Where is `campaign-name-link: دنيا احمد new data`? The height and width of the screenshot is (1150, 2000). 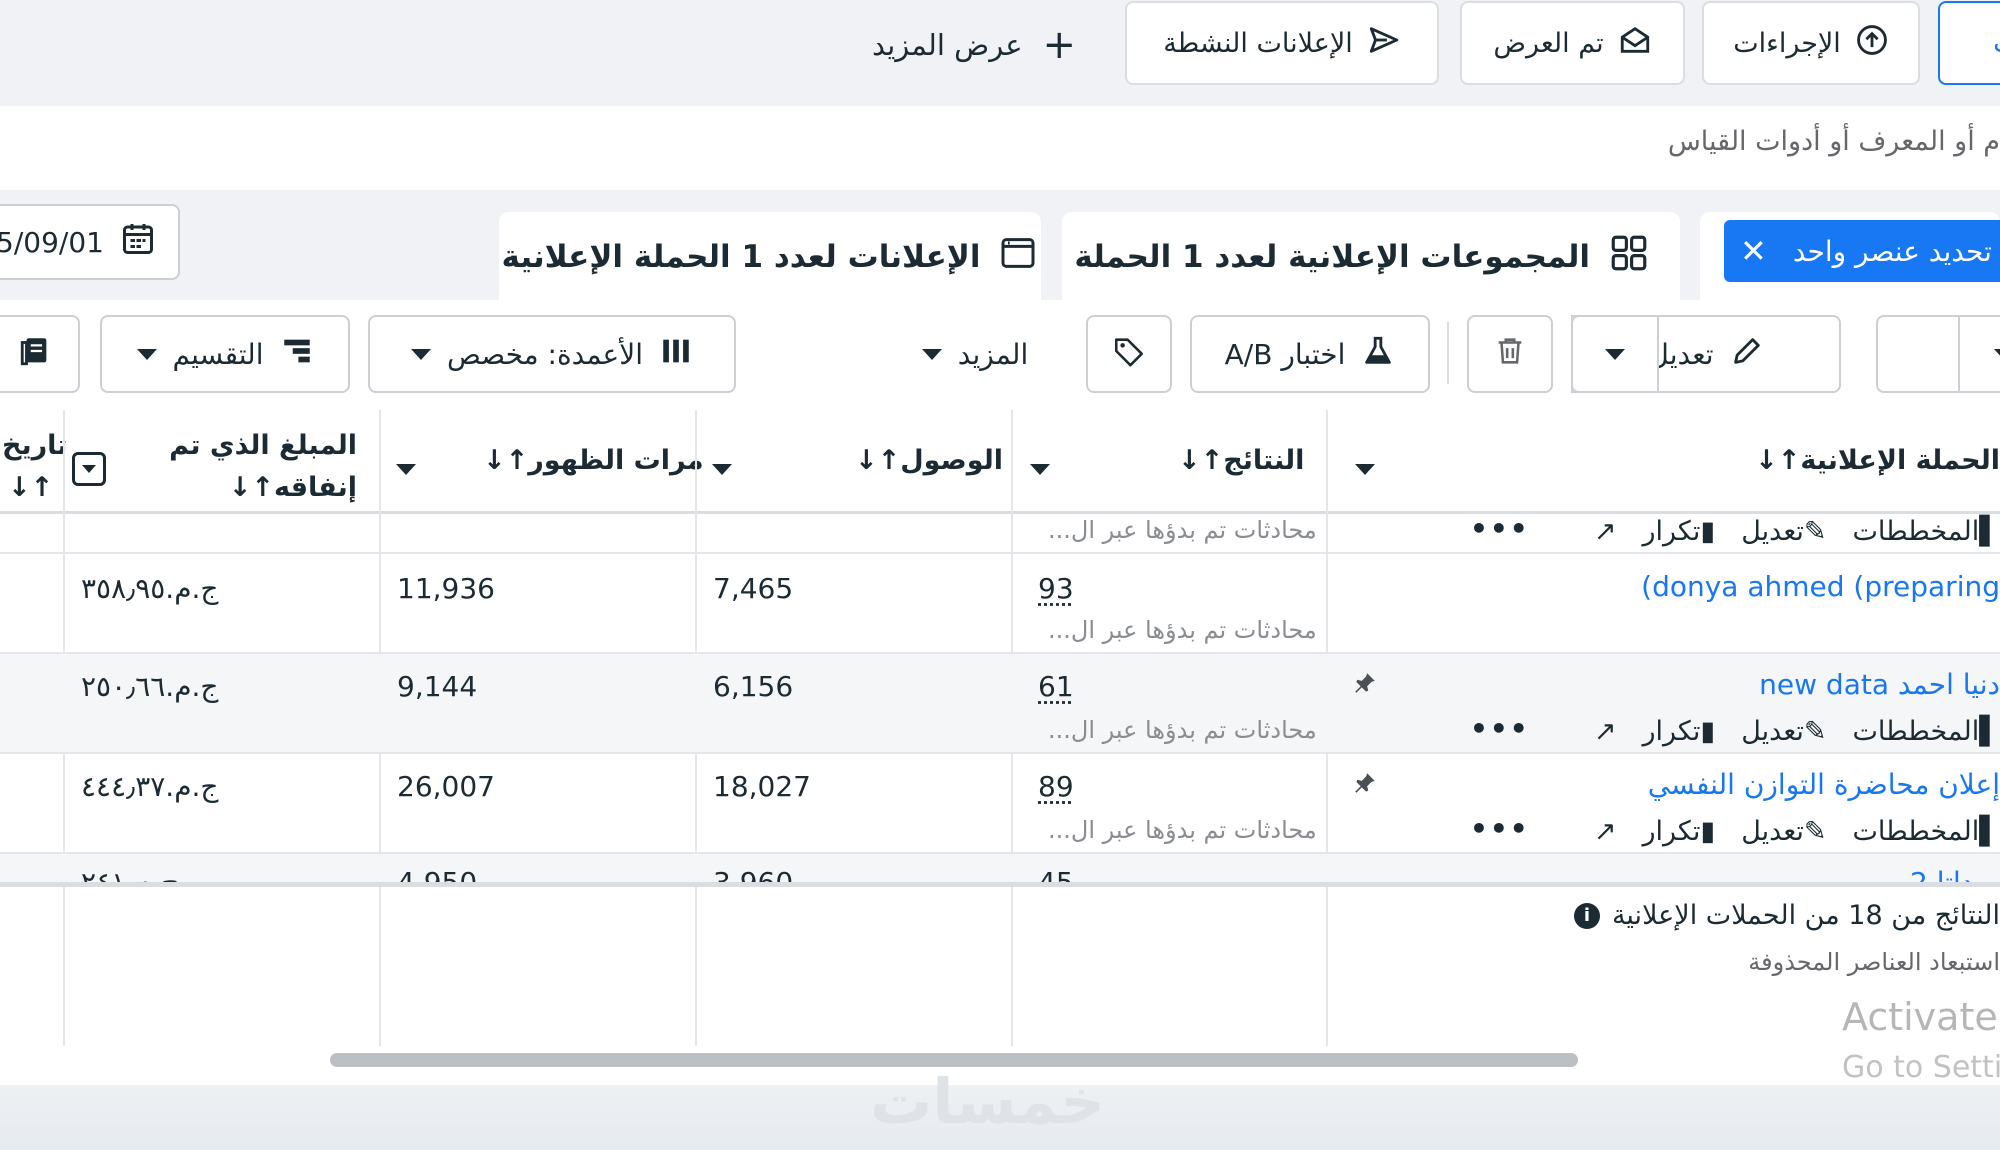 campaign-name-link: دنيا احمد new data is located at coordinates (1879, 684).